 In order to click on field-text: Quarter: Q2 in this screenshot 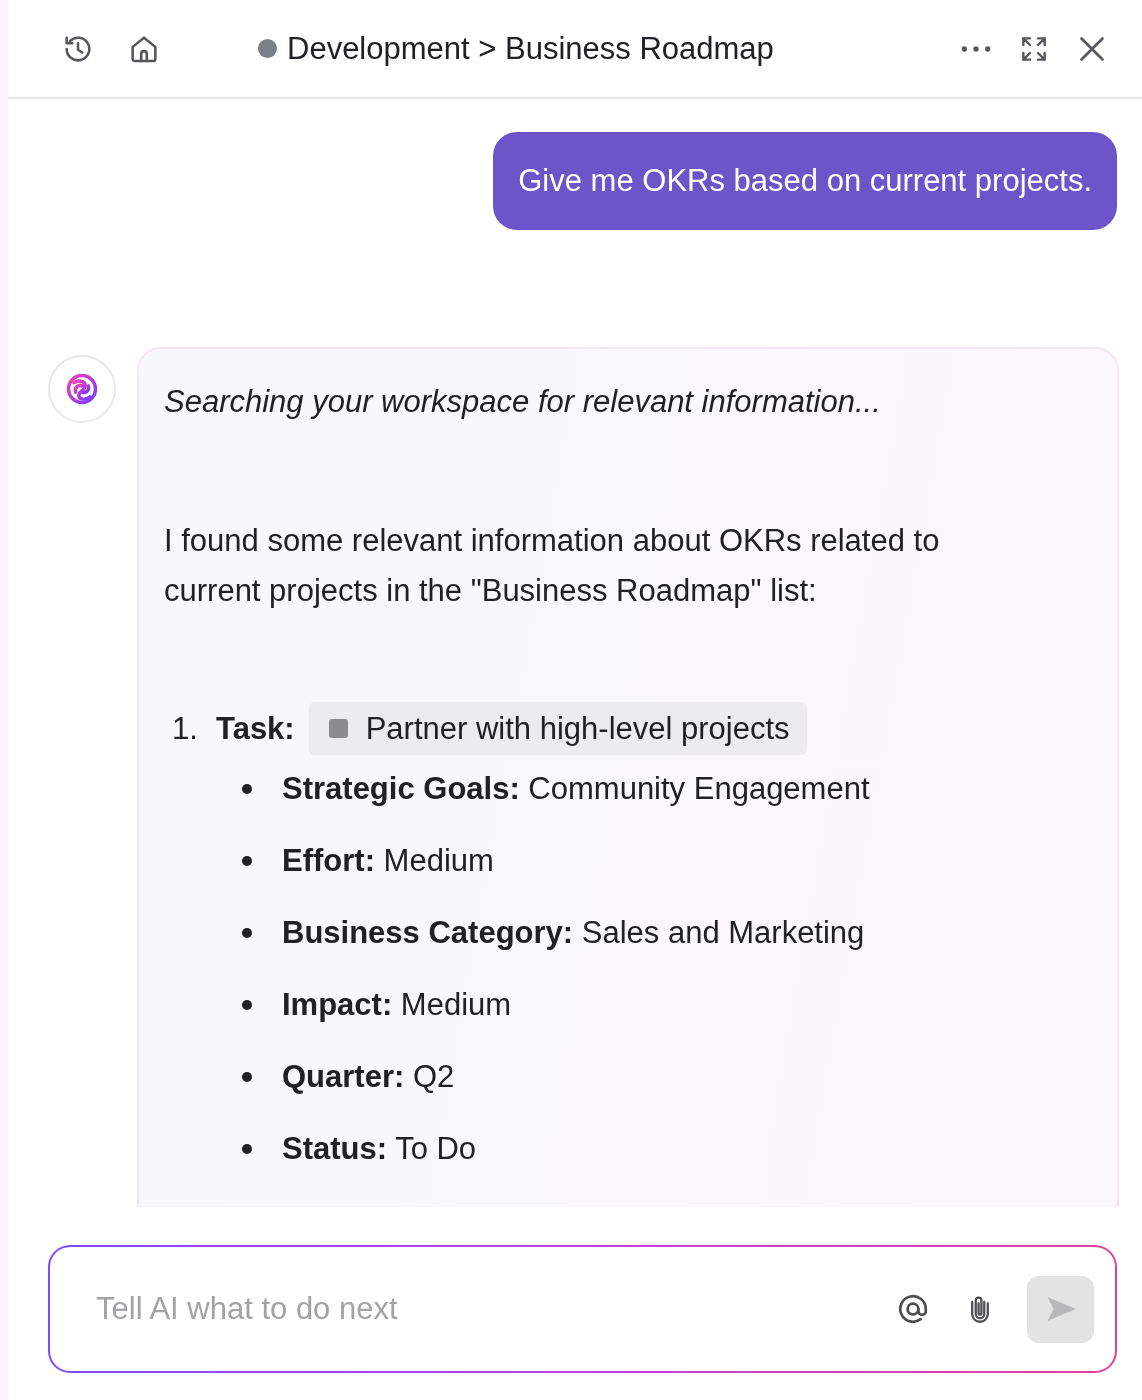, I will do `click(368, 1077)`.